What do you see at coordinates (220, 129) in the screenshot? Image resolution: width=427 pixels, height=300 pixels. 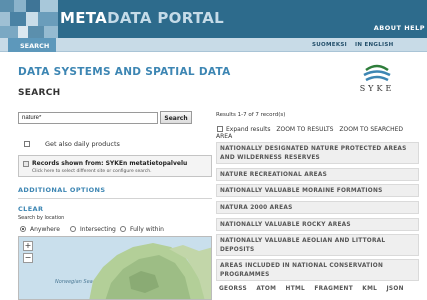 I see `expand-results-checkbox` at bounding box center [220, 129].